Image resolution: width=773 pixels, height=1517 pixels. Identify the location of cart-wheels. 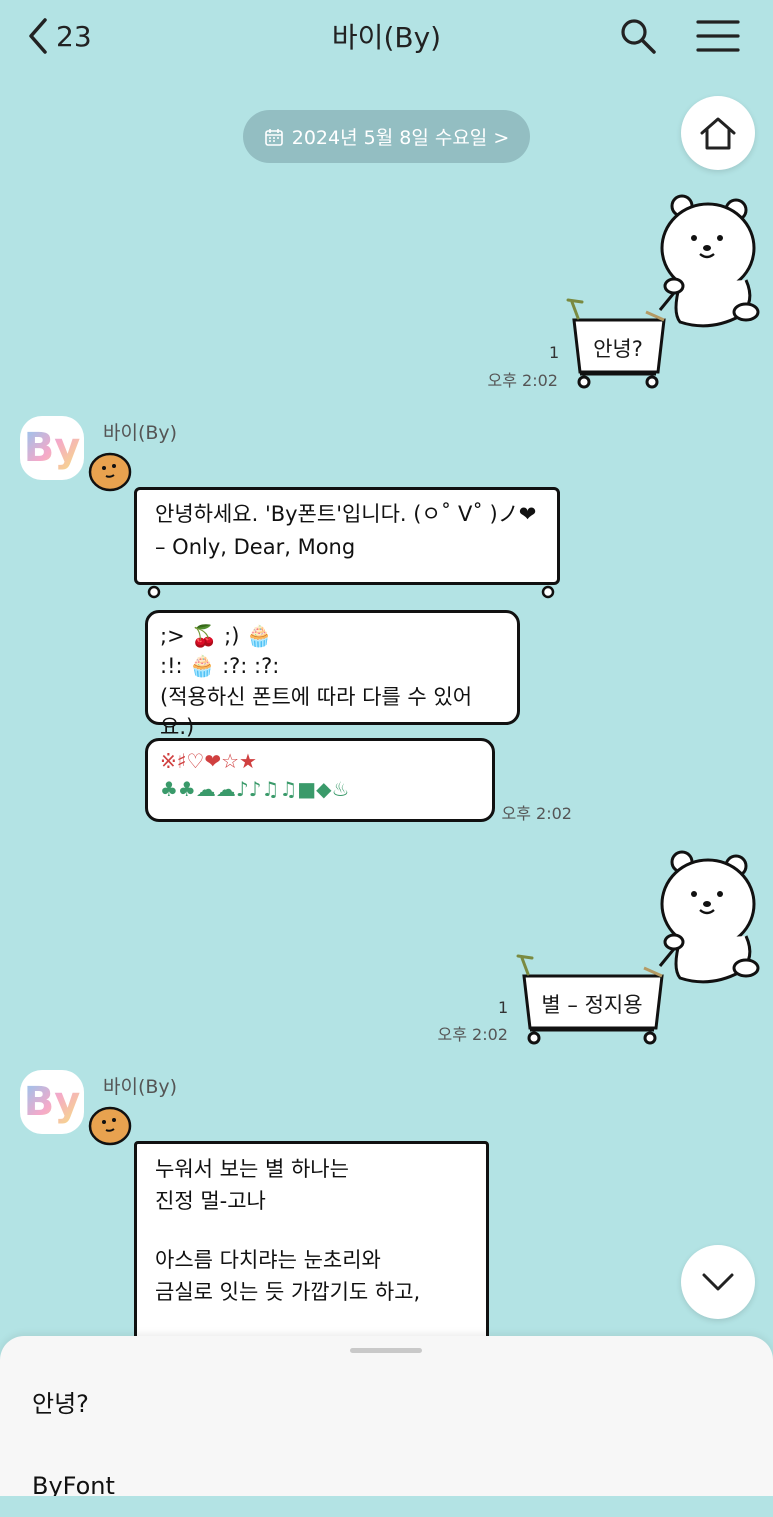
(352, 592).